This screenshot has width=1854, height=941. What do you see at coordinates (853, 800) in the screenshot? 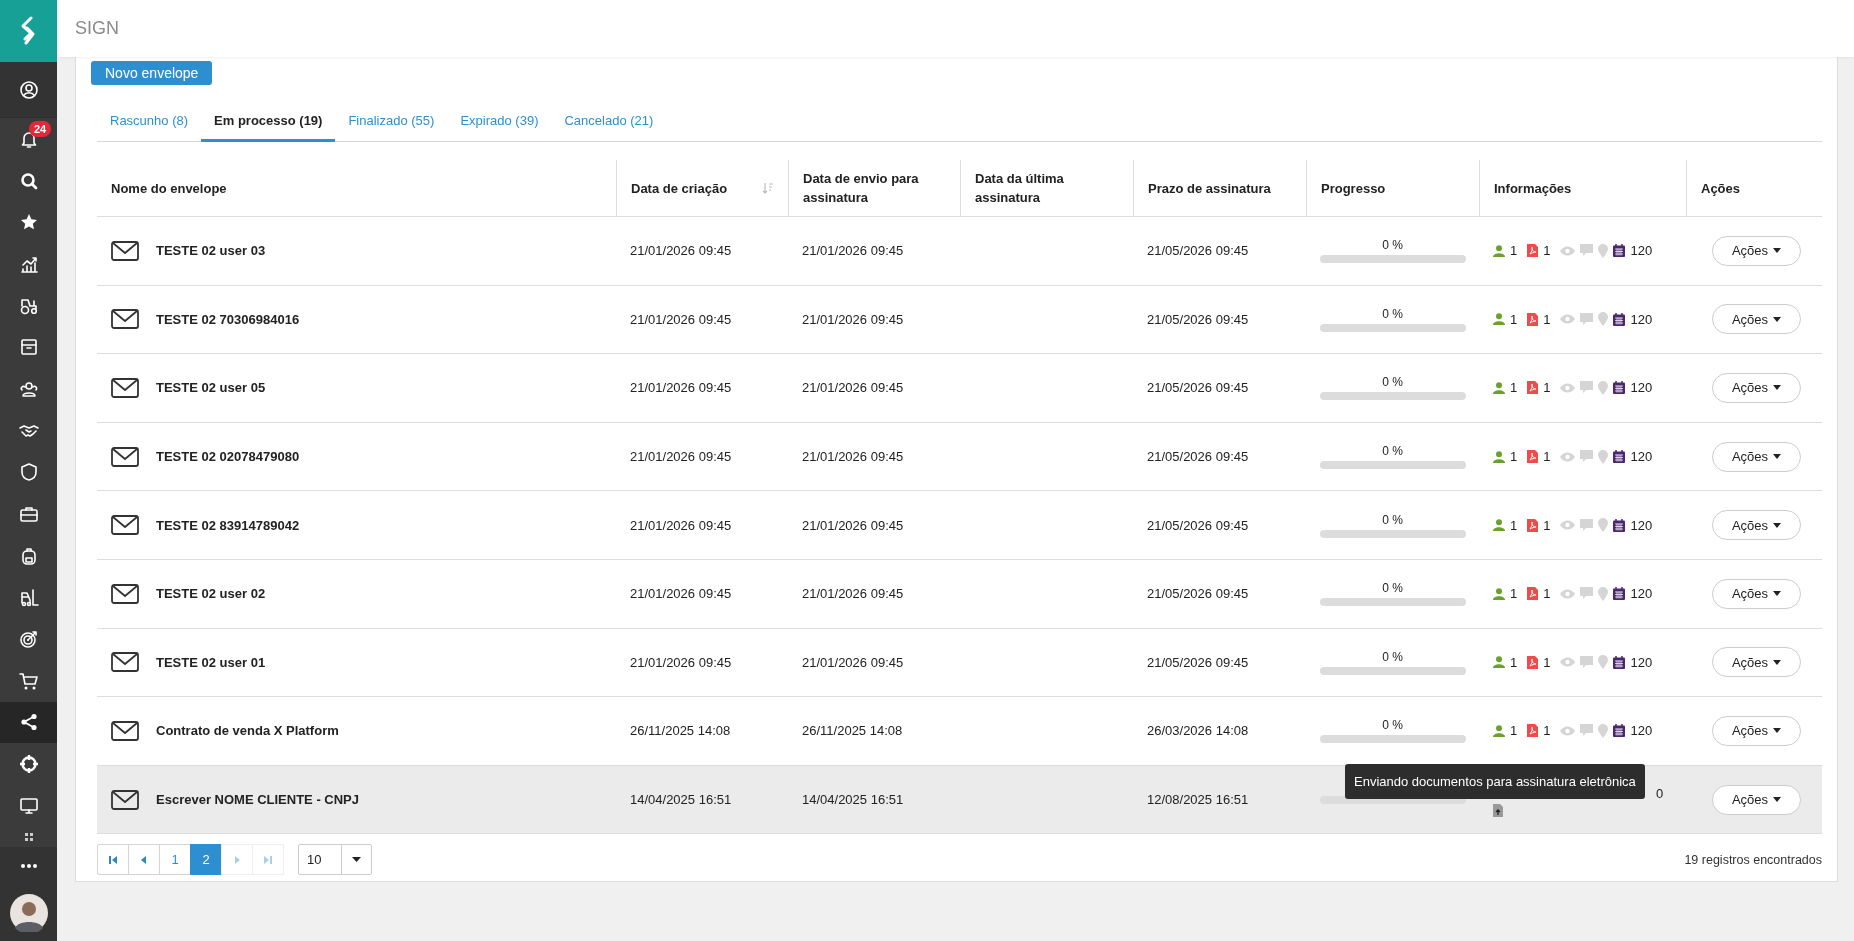
I see `table-cell: 14/04/2025 16:51` at bounding box center [853, 800].